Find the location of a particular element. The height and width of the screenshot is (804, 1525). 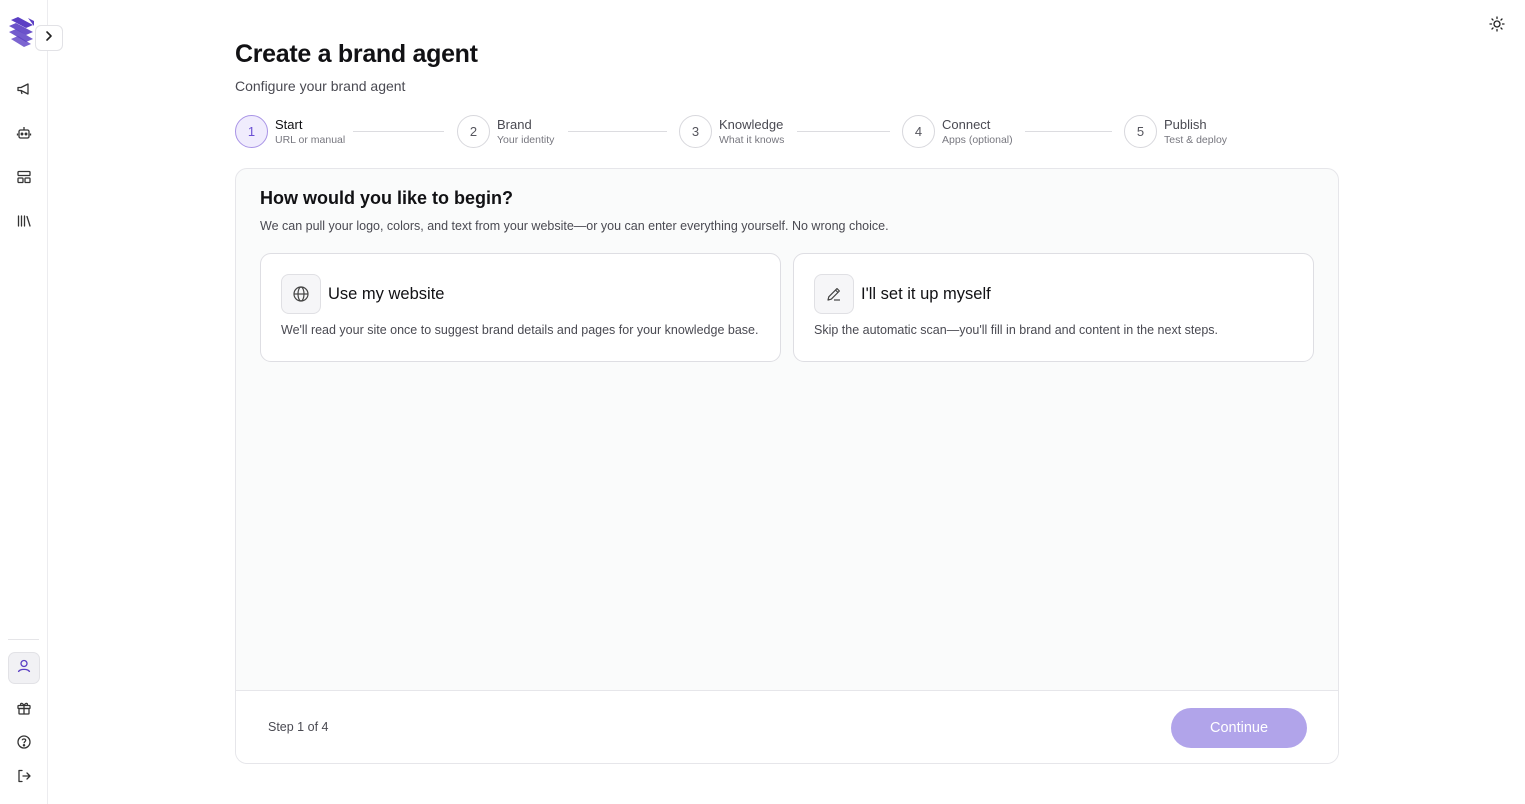

layout-icon is located at coordinates (24, 177).